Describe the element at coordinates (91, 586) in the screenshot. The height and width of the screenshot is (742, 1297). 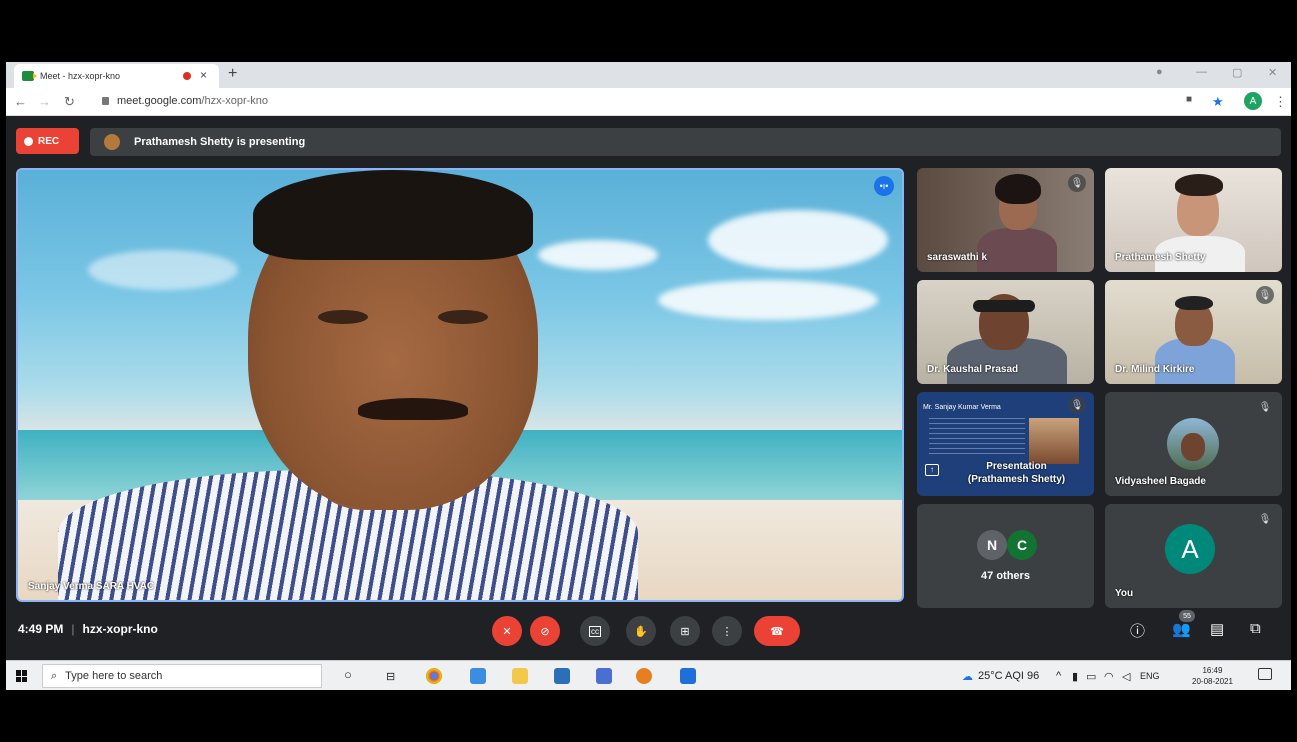
I see `main-speaker-name: Sanjay Verma SARA HVAC` at that location.